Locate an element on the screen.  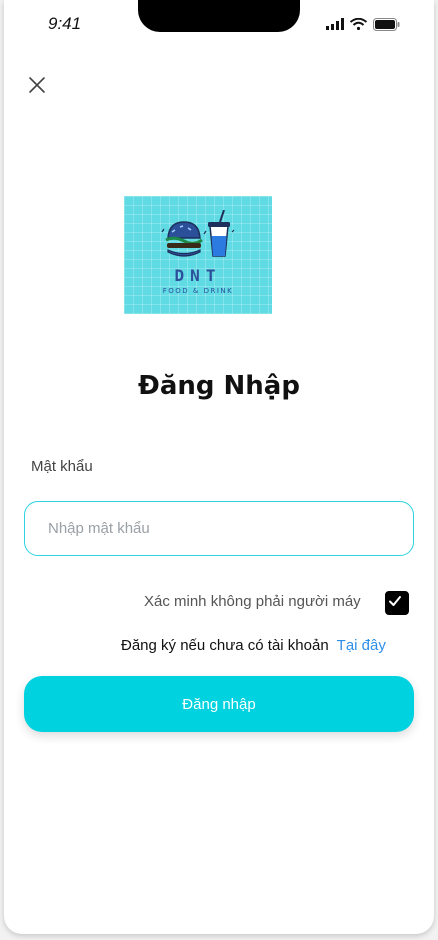
logo-subtitle: FOOD & DRINK is located at coordinates (198, 291).